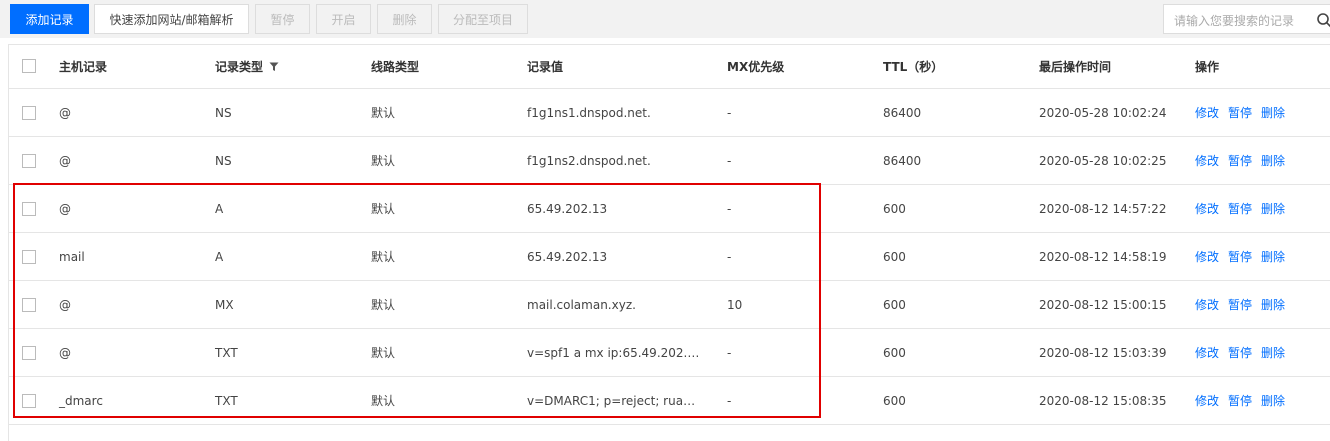  I want to click on cell-value: mail.colaman.xyz., so click(581, 304).